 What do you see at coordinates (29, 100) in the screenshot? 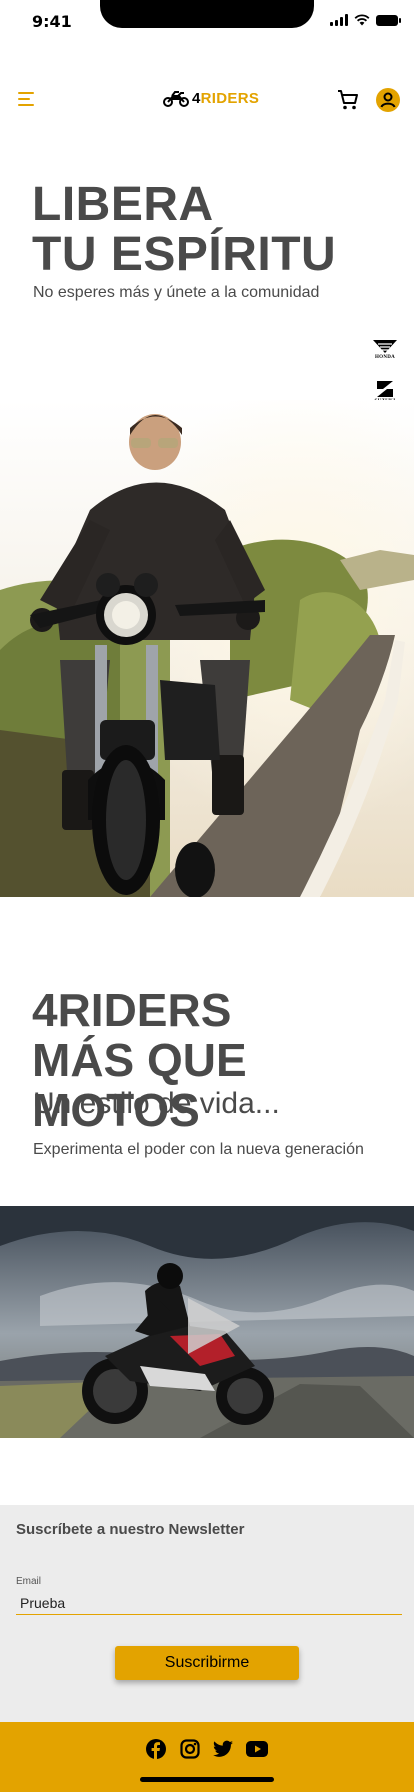
I see `menu-button` at bounding box center [29, 100].